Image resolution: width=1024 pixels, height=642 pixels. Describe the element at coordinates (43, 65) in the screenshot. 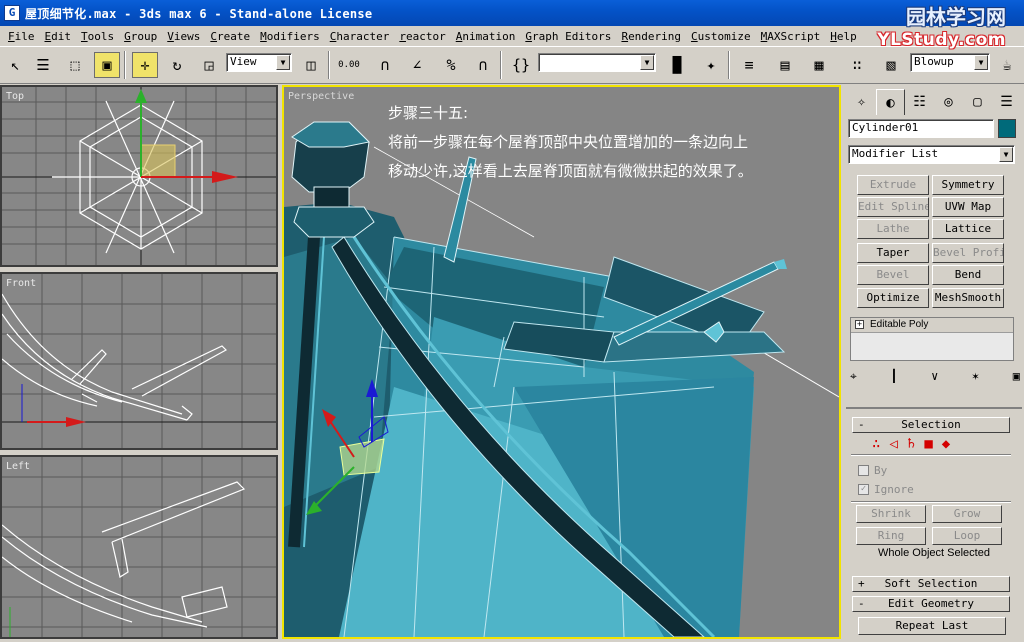

I see `select-by-name-icon: ☰` at that location.